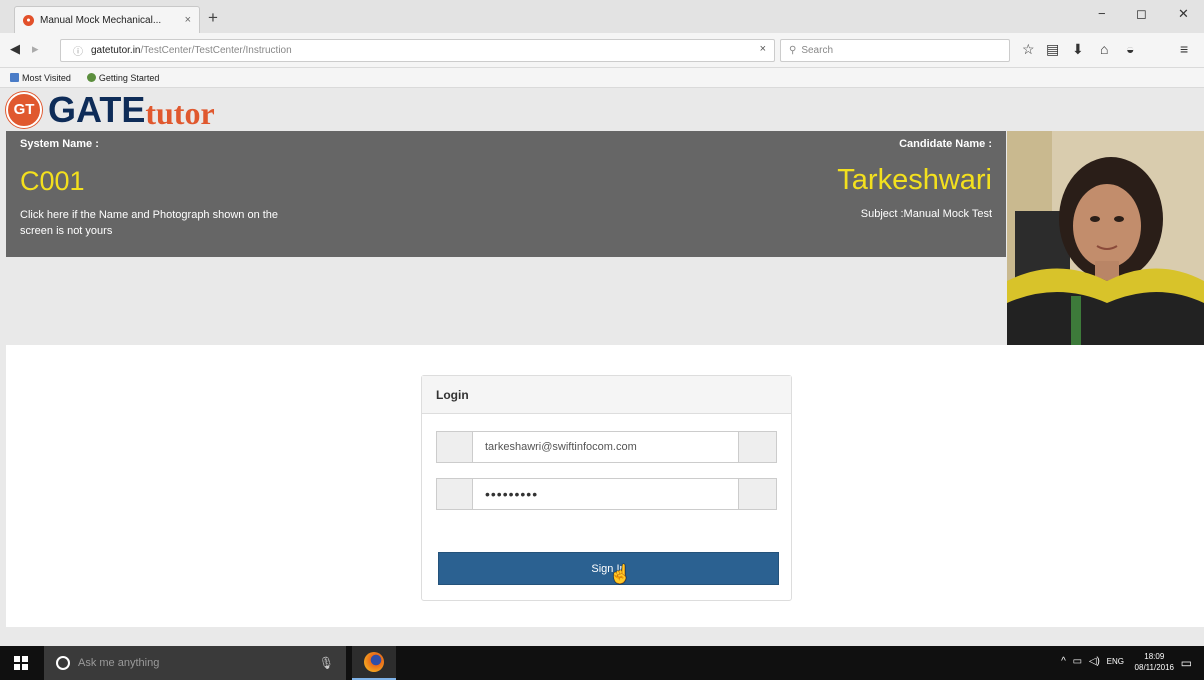  What do you see at coordinates (21, 663) in the screenshot?
I see `windows-start-icon` at bounding box center [21, 663].